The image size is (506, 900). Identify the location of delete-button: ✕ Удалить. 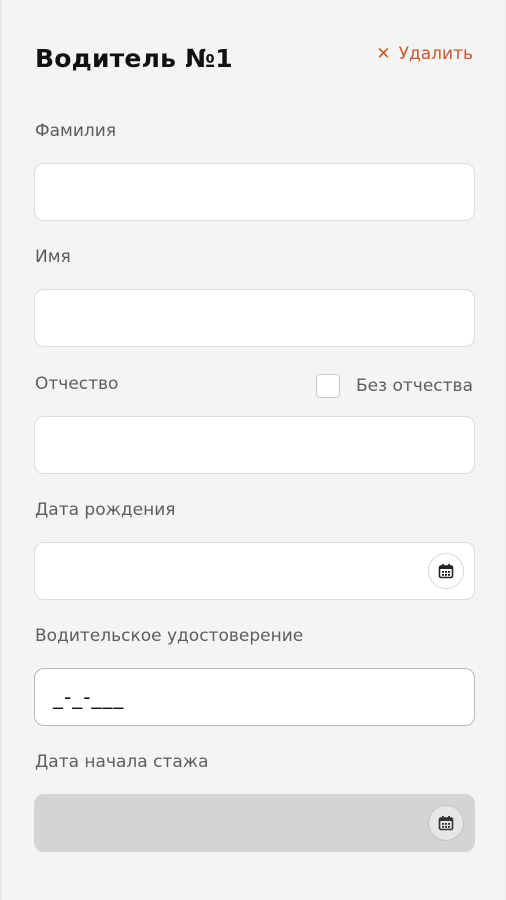
(424, 54).